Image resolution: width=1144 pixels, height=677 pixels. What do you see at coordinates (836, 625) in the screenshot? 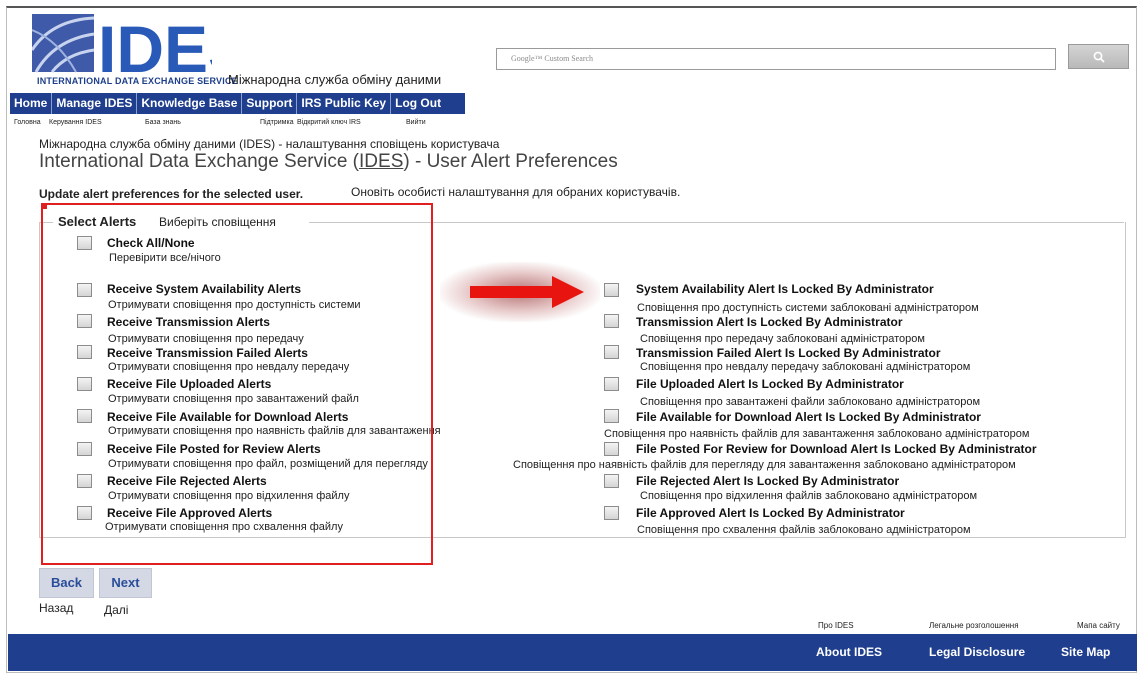
I see `footer-about-translation: Про IDES` at bounding box center [836, 625].